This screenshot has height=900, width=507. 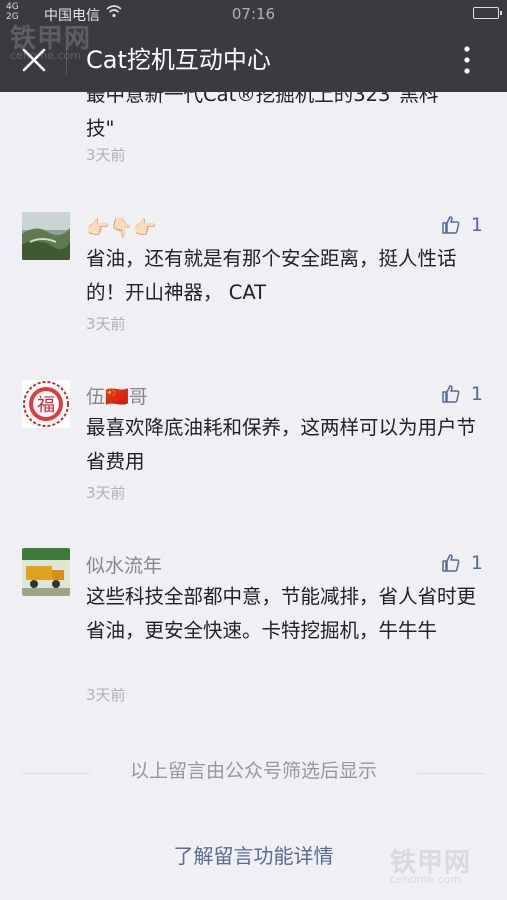 What do you see at coordinates (50, 40) in the screenshot?
I see `watermark-top: 铁甲网 cehome.com` at bounding box center [50, 40].